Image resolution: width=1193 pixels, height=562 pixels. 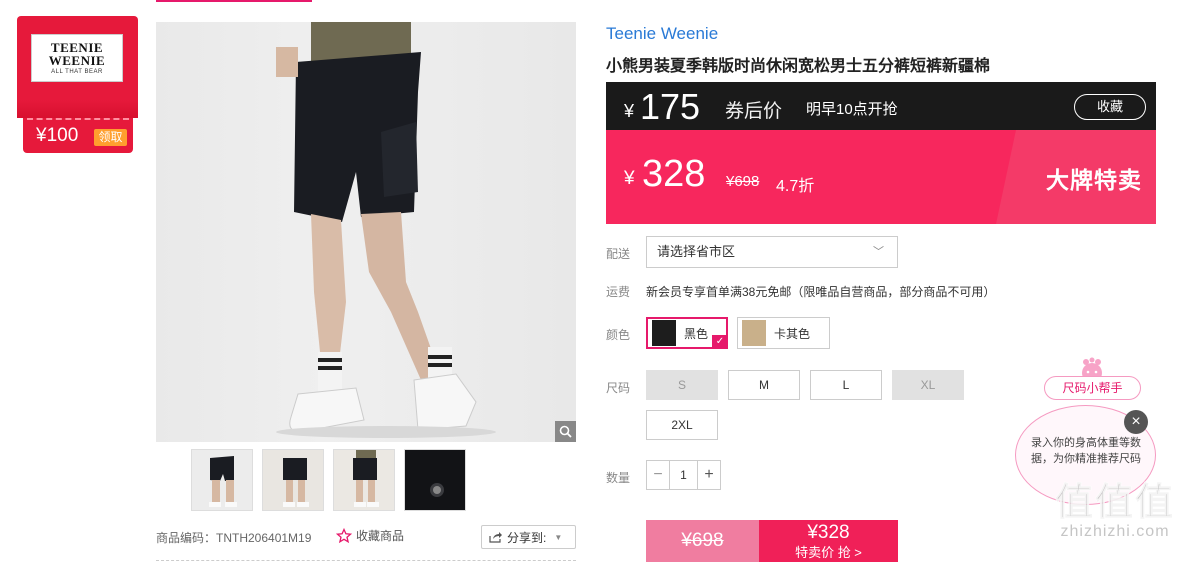 What do you see at coordinates (1092, 388) in the screenshot?
I see `size-helper-button: 尺码小帮手` at bounding box center [1092, 388].